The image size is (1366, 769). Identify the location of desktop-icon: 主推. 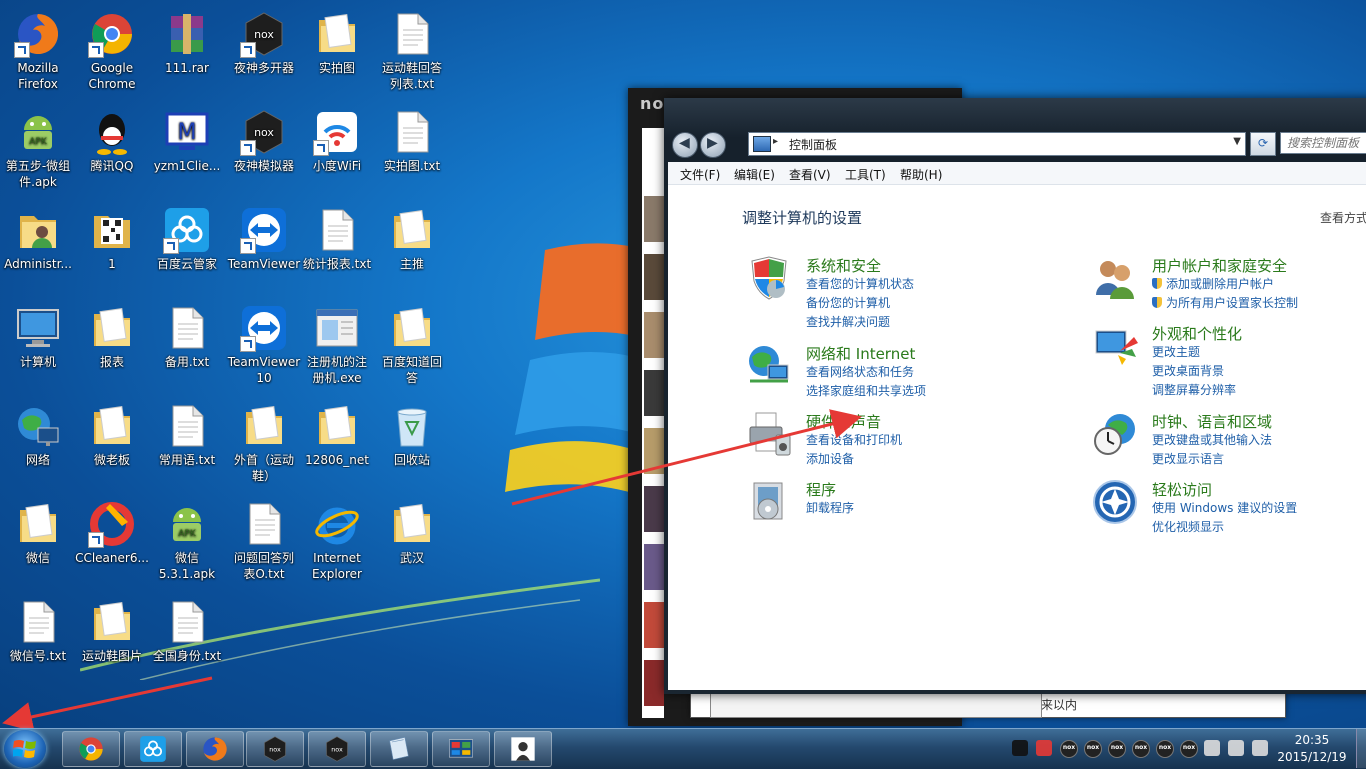
(412, 248).